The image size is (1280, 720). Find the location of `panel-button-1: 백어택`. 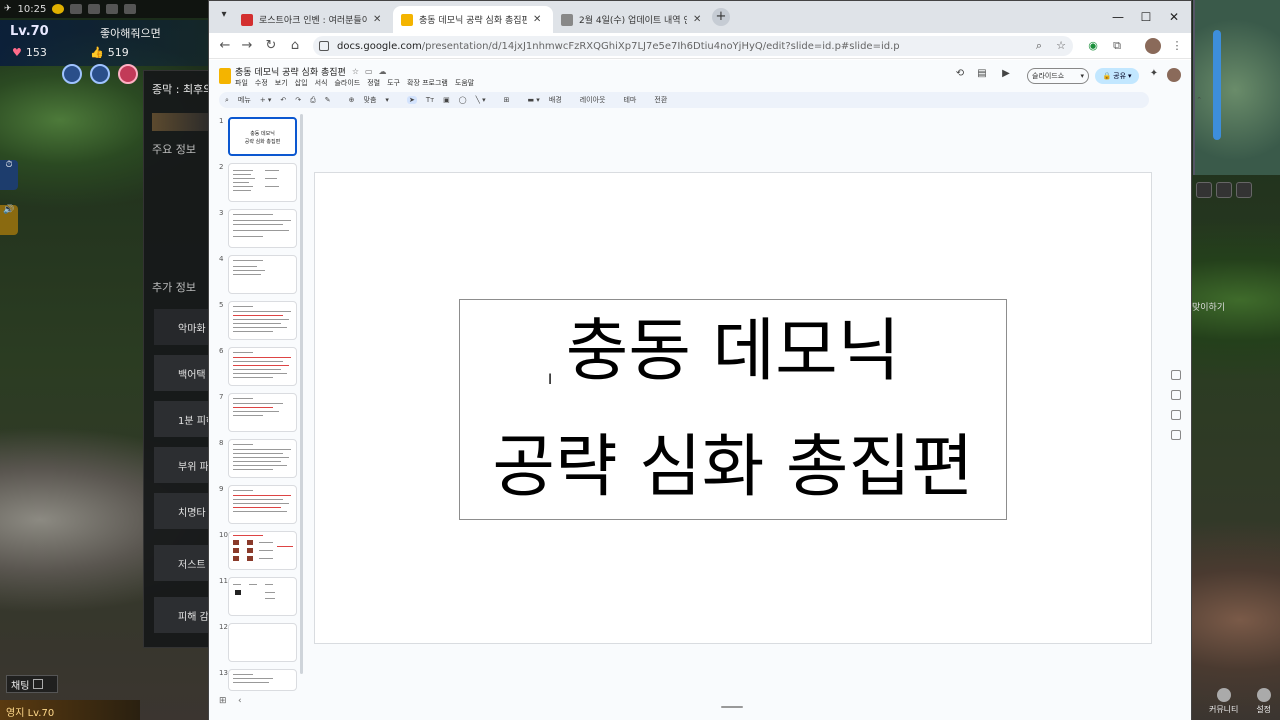

panel-button-1: 백어택 is located at coordinates (184, 373).